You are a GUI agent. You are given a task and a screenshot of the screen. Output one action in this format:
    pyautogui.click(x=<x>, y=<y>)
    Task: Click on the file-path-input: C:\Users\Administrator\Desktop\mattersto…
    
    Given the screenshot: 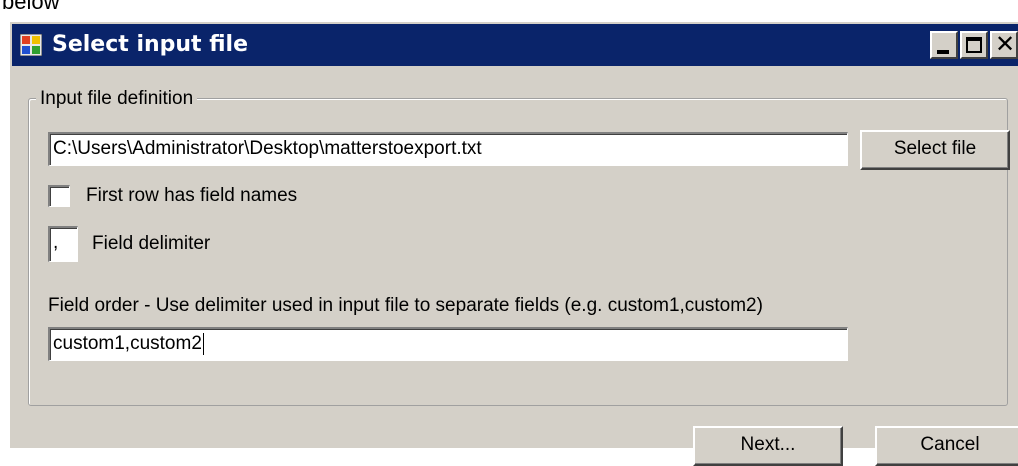 What is the action you would take?
    pyautogui.click(x=448, y=149)
    